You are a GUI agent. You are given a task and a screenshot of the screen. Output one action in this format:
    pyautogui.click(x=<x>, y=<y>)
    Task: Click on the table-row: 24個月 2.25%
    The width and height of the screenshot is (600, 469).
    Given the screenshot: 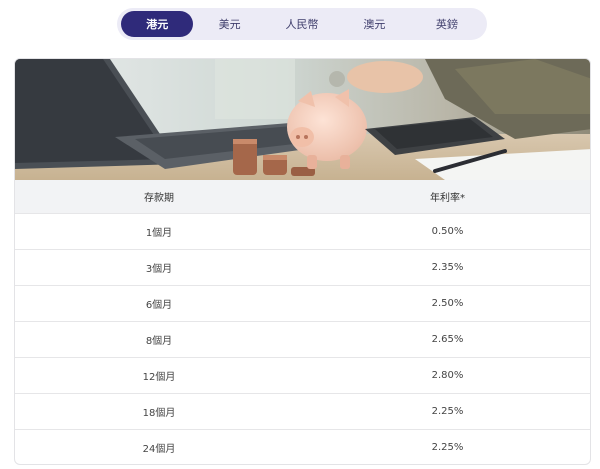 What is the action you would take?
    pyautogui.click(x=302, y=446)
    